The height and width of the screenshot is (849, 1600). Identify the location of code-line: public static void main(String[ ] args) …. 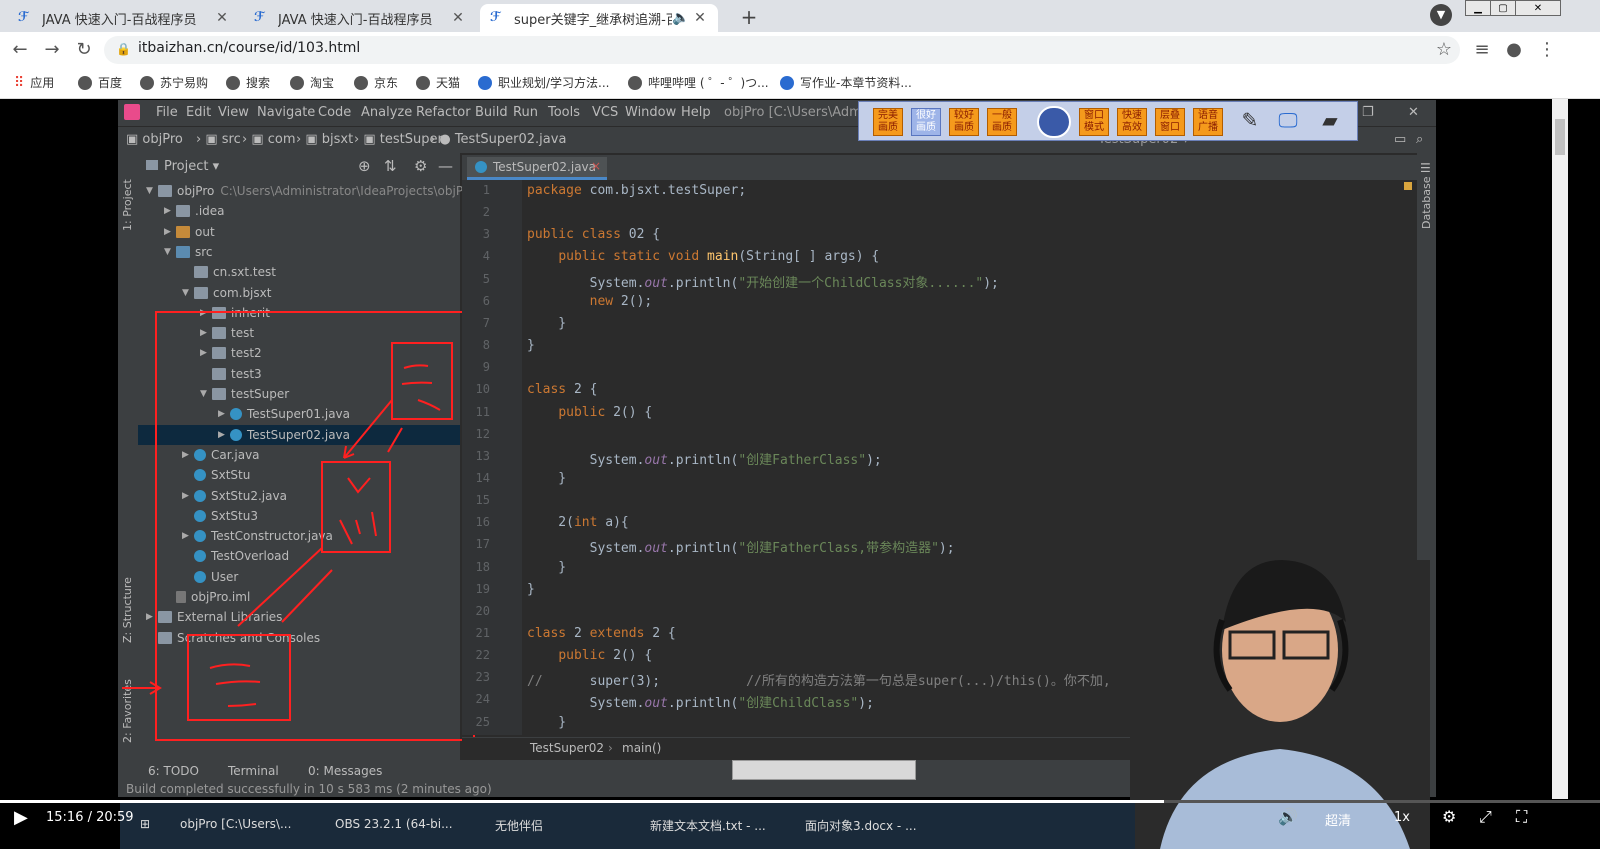
(703, 256).